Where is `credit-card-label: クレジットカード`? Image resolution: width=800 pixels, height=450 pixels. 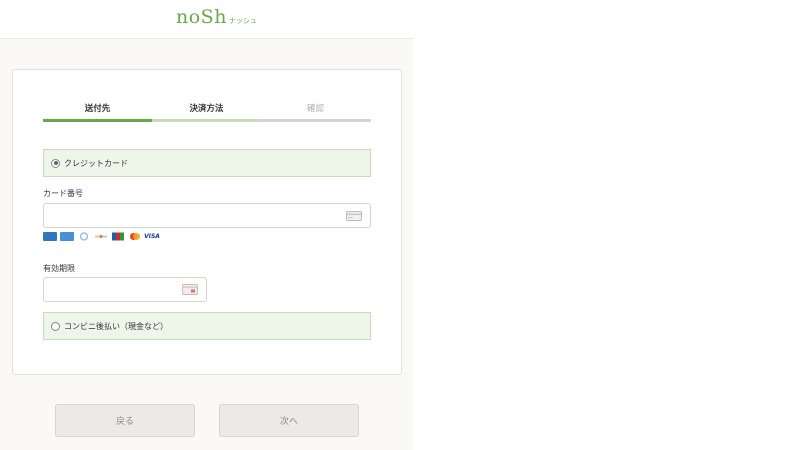 credit-card-label: クレジットカード is located at coordinates (96, 163).